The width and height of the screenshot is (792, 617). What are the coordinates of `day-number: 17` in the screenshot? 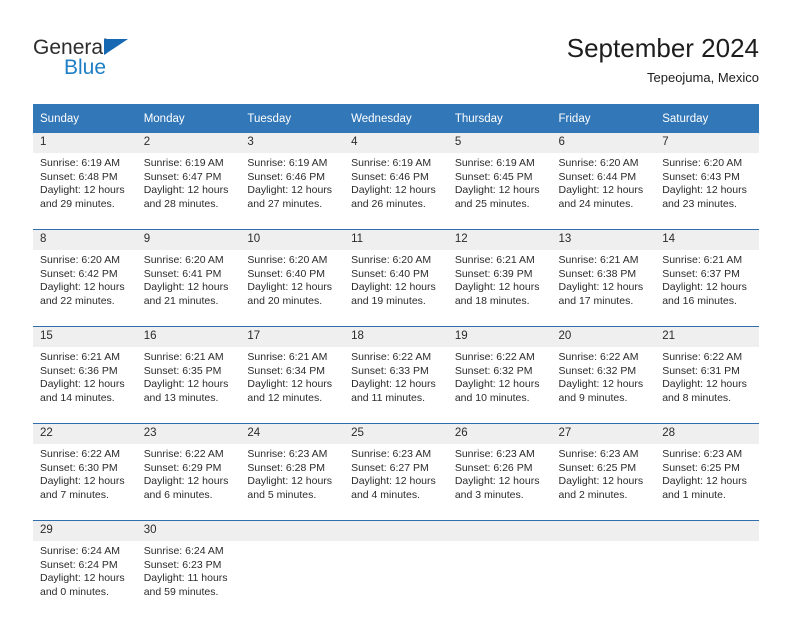 It's located at (292, 336).